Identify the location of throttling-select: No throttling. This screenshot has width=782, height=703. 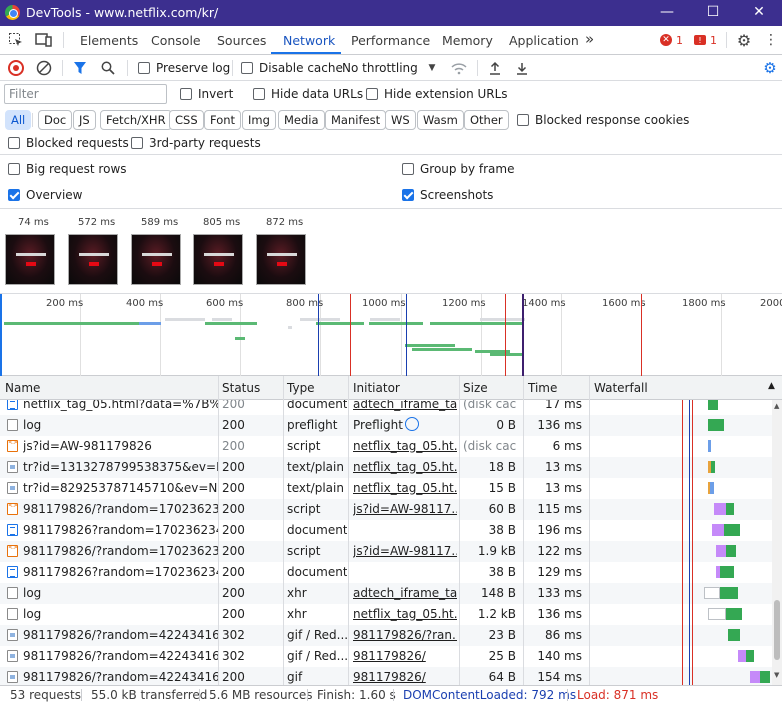
(380, 68).